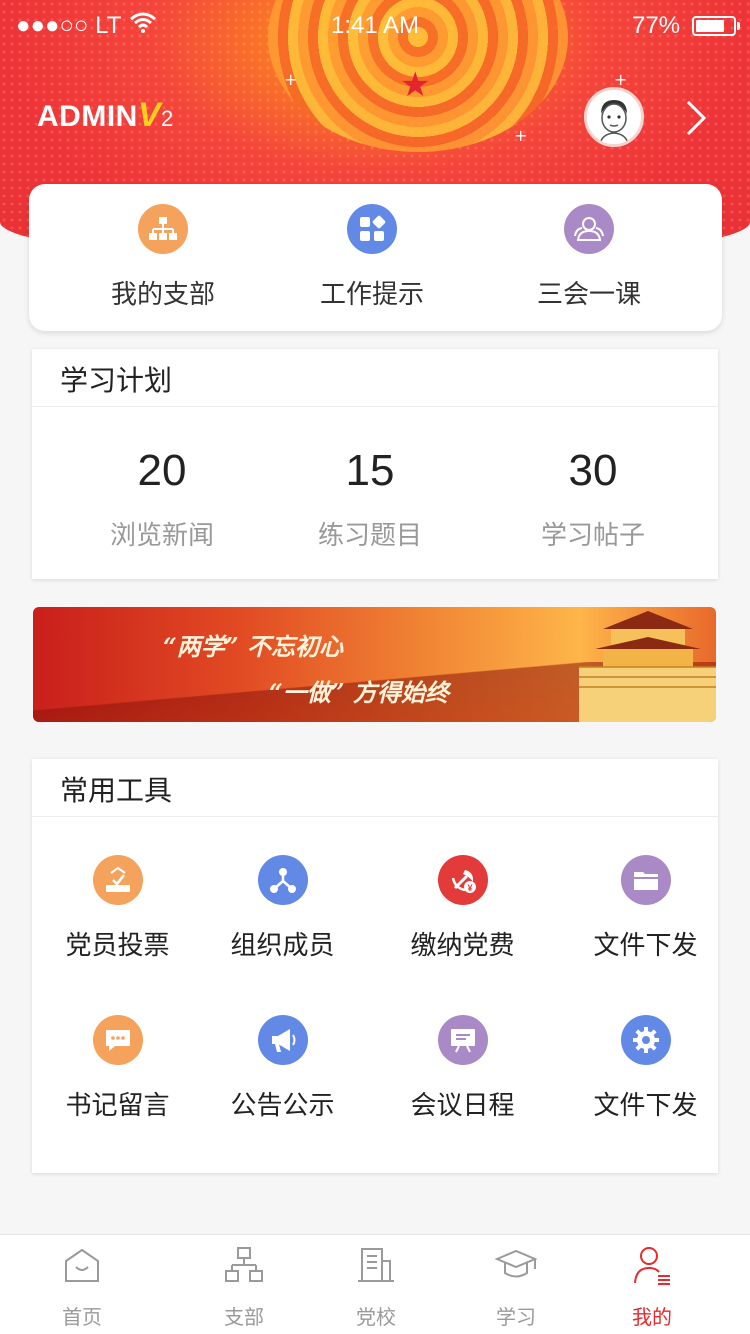 This screenshot has width=750, height=1334. Describe the element at coordinates (282, 946) in the screenshot. I see `tool-label: 组织成员` at that location.